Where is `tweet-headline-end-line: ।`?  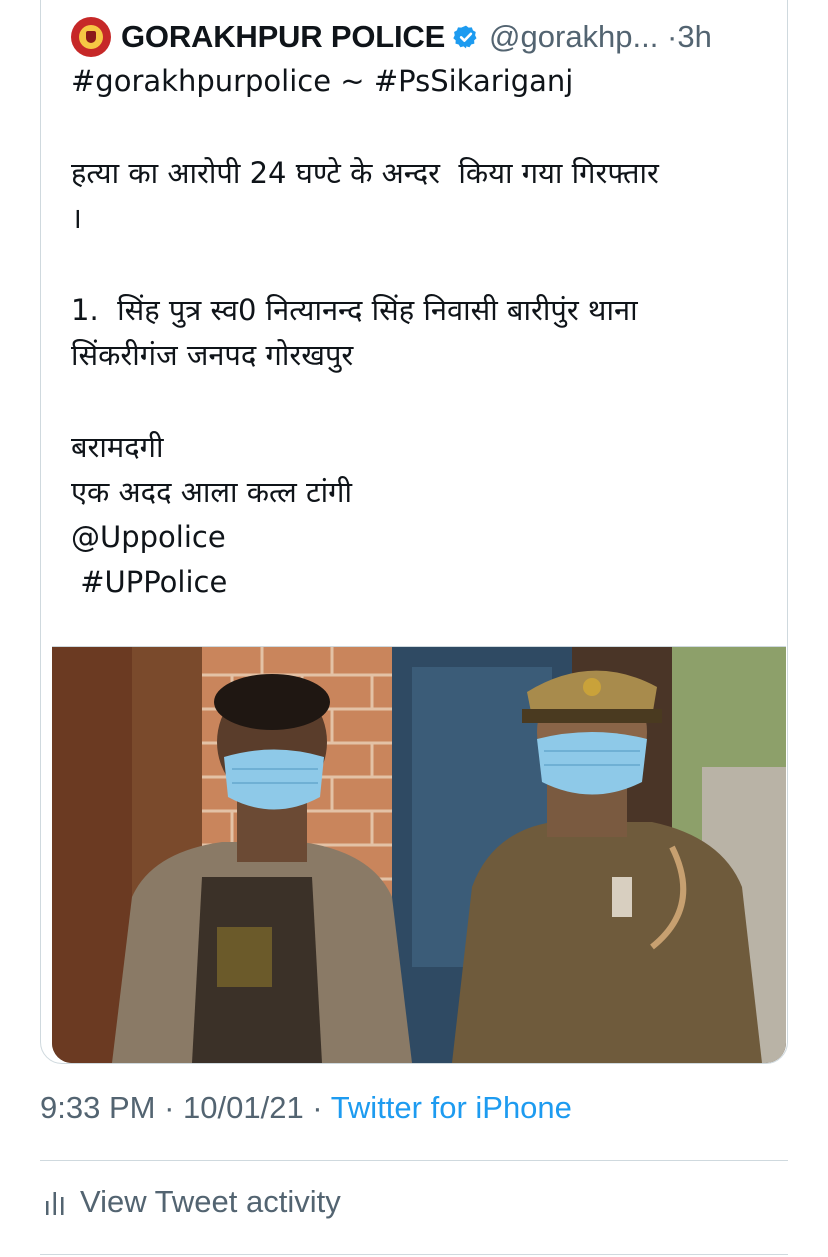
tweet-headline-end-line: । is located at coordinates (76, 218).